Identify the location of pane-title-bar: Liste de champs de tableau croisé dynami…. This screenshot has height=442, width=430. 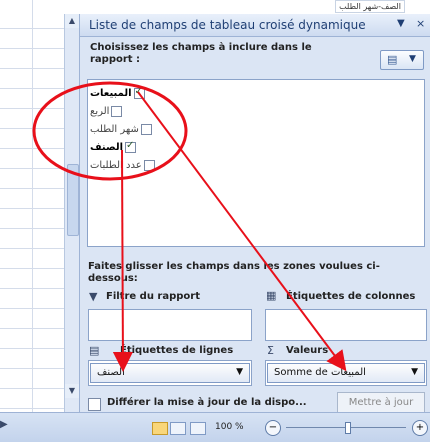
(255, 25).